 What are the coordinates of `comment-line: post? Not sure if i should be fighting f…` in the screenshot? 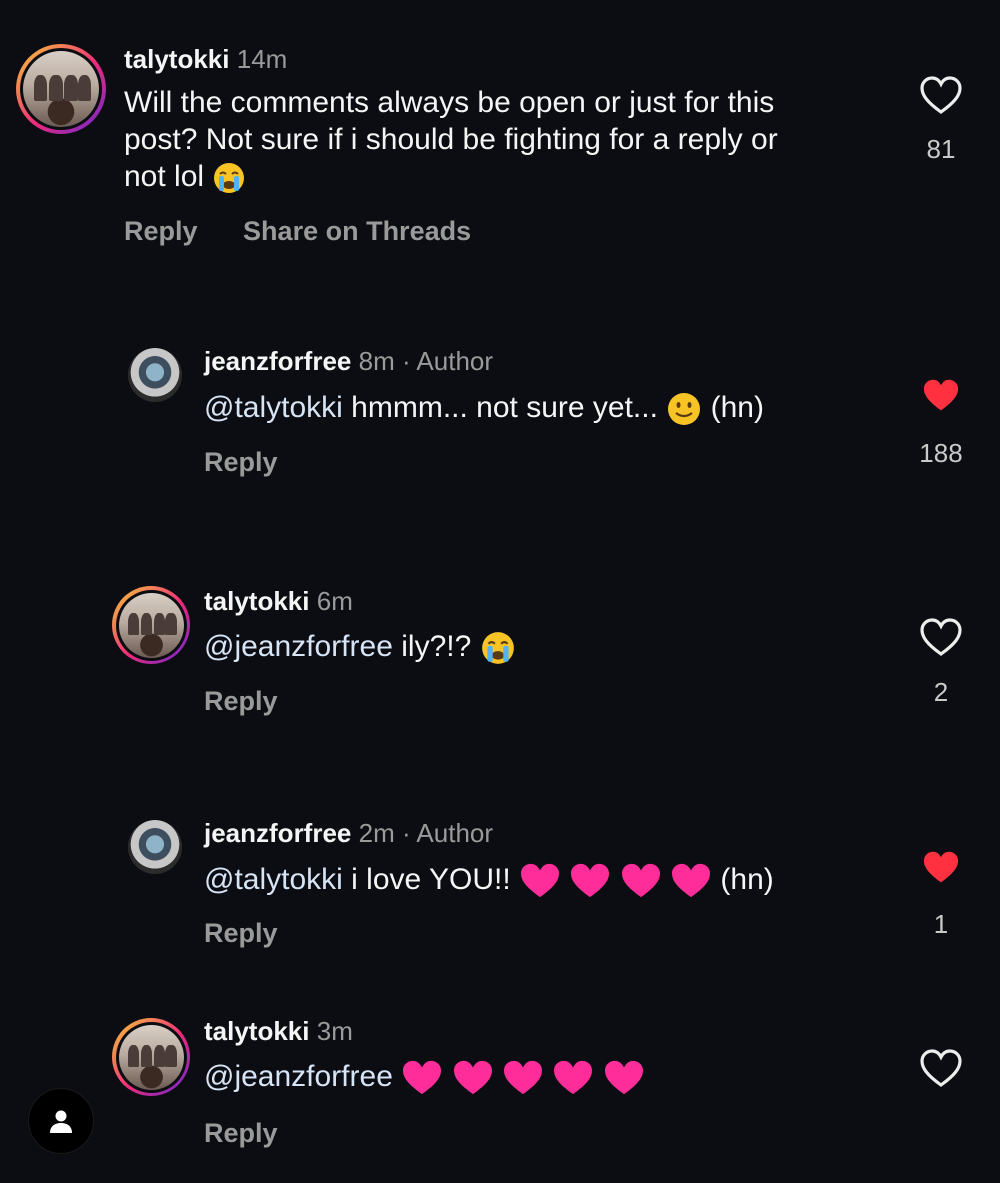 It's located at (451, 139).